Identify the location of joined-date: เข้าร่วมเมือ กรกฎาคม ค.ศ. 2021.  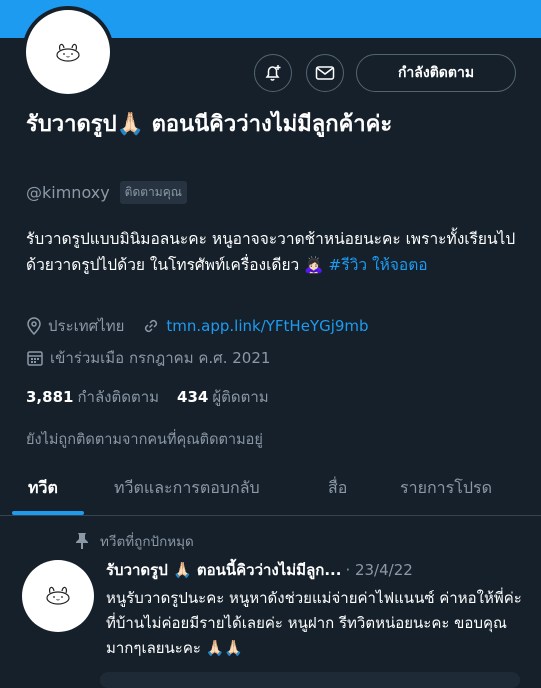
(160, 358).